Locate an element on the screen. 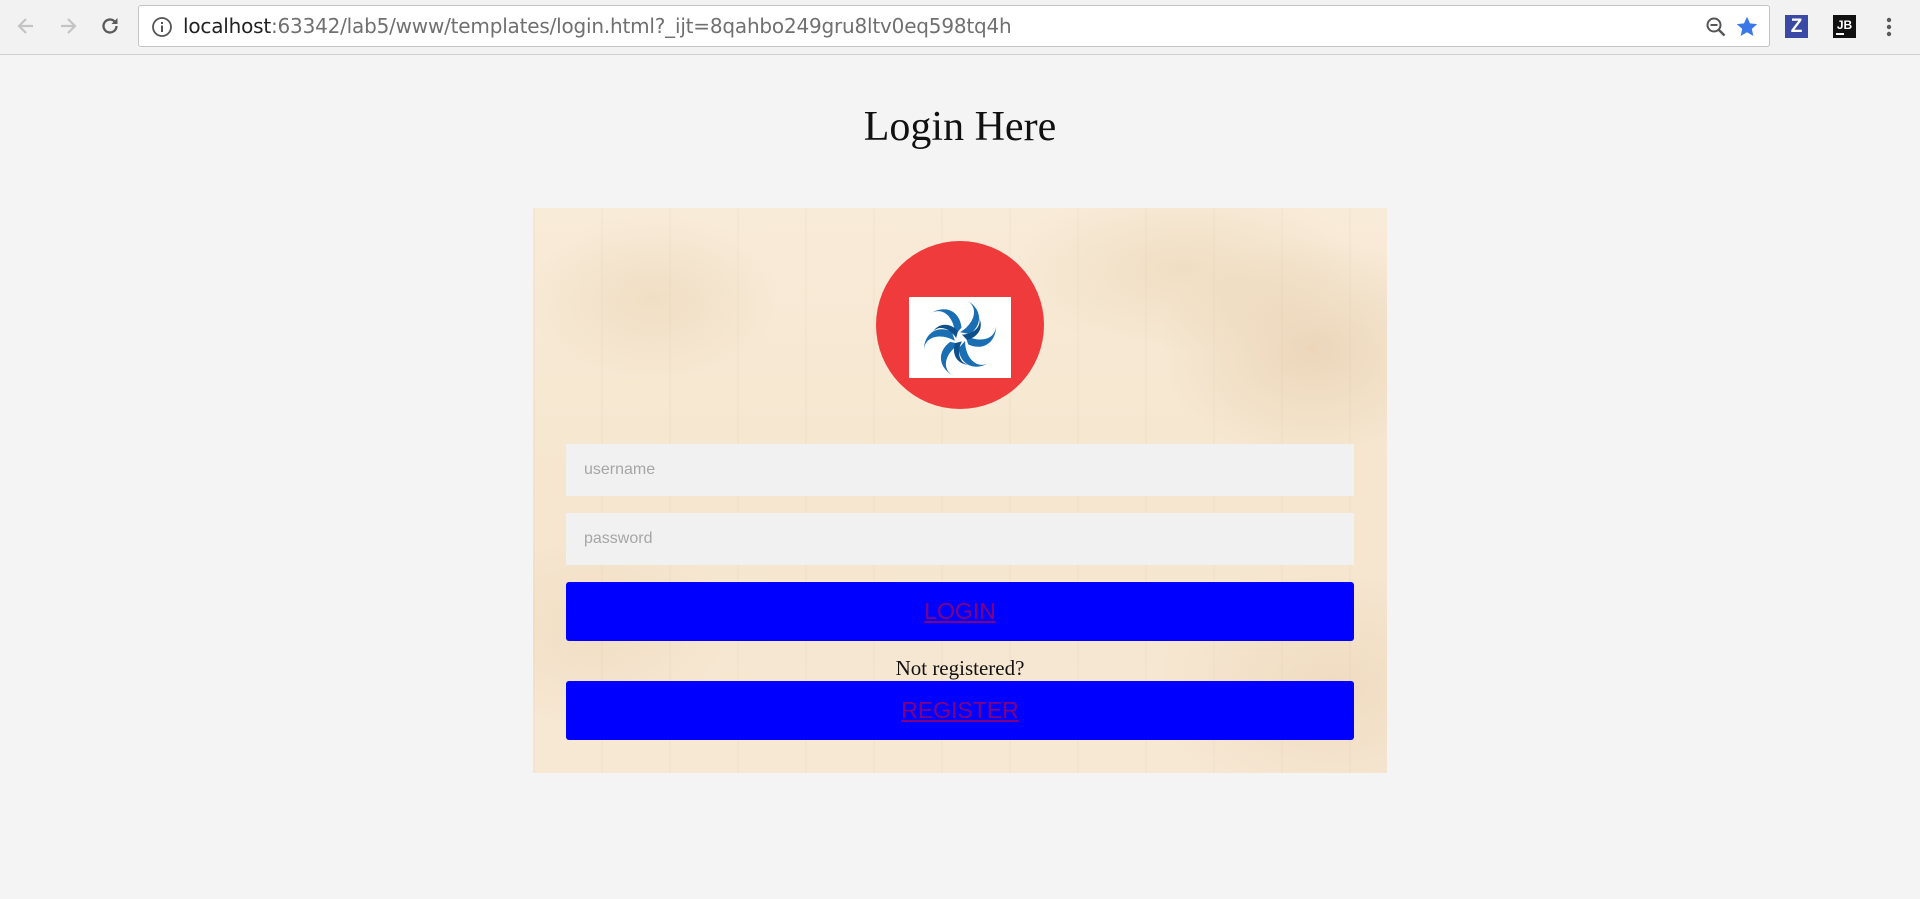 The image size is (1920, 899). arrow-left-icon is located at coordinates (25, 26).